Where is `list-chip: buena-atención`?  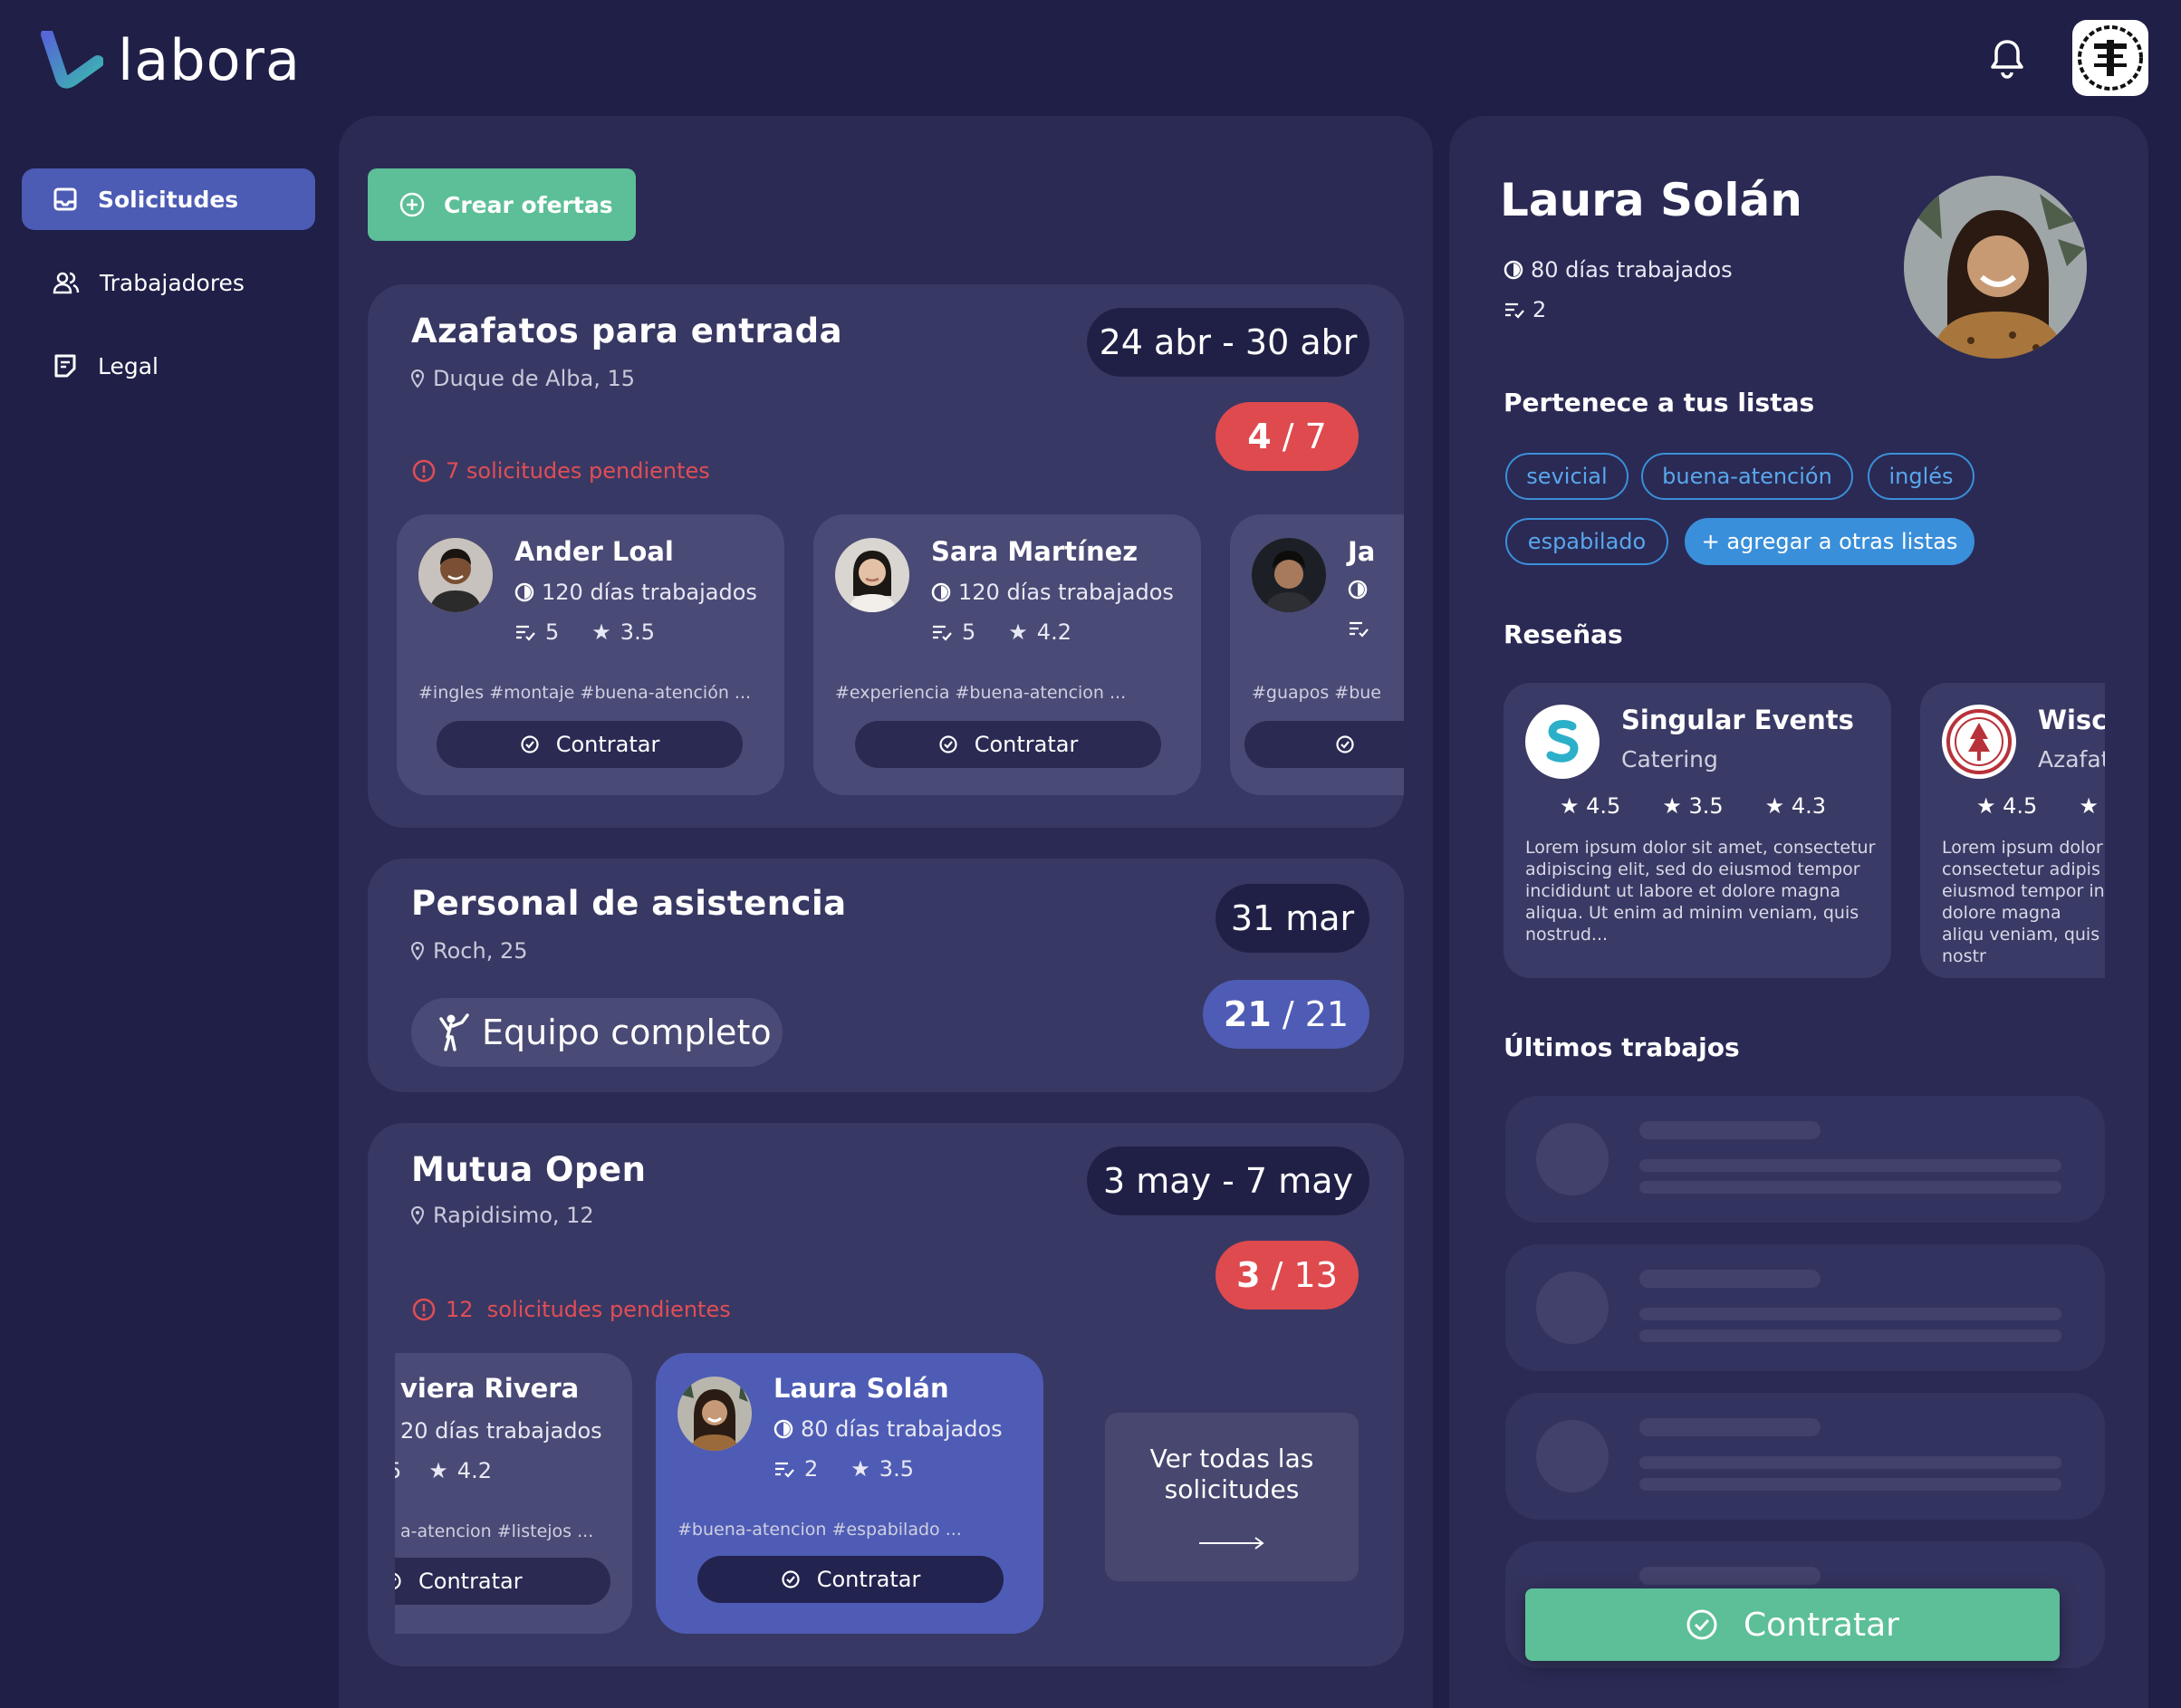
list-chip: buena-atención is located at coordinates (1747, 476).